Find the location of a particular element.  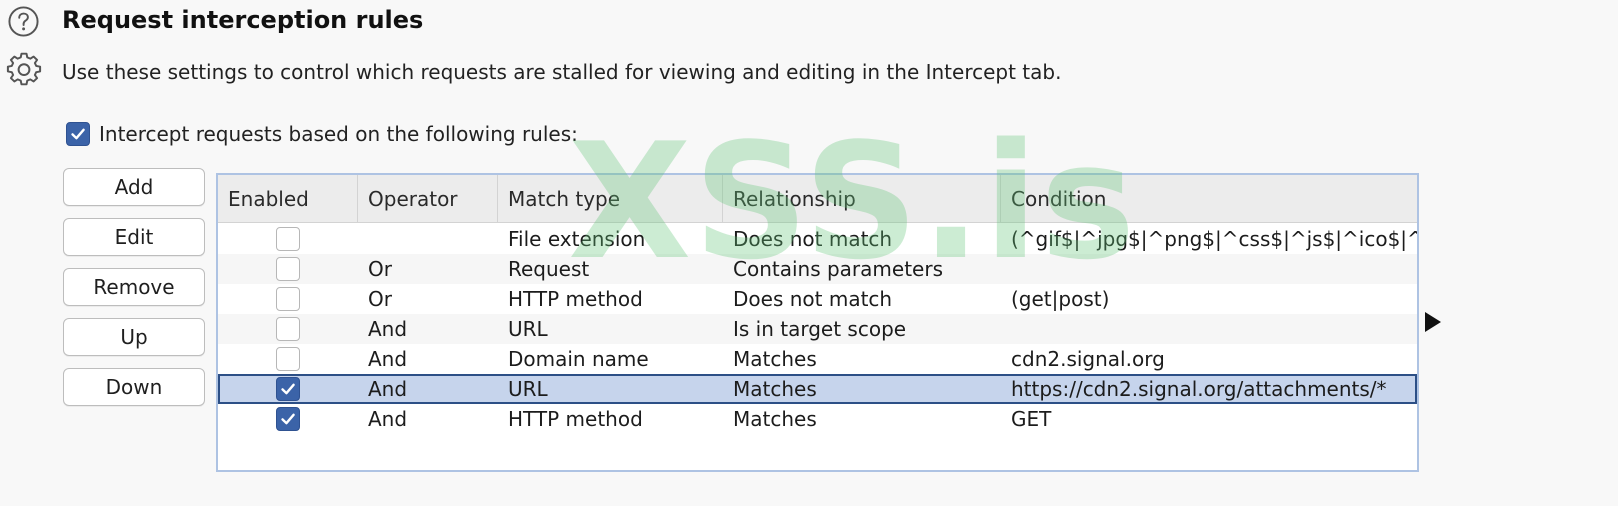

gear-icon is located at coordinates (24, 70).